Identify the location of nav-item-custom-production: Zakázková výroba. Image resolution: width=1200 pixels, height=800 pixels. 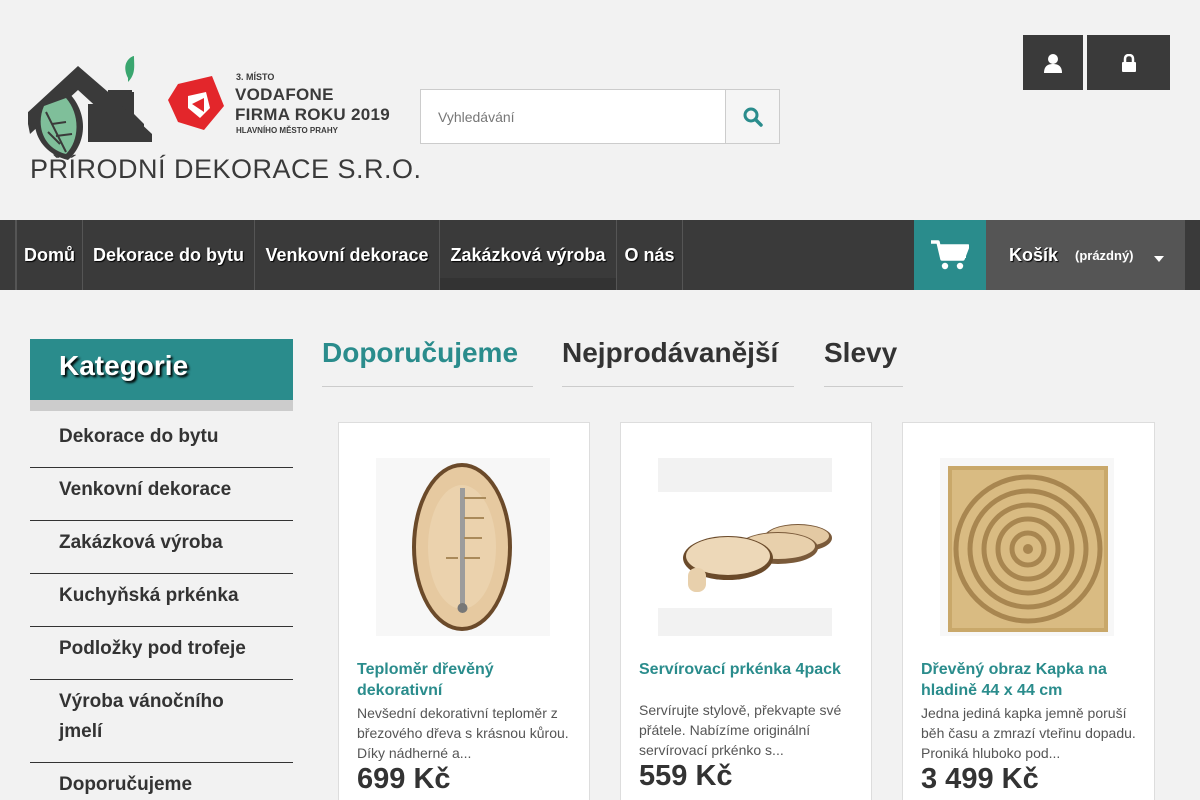
(527, 255).